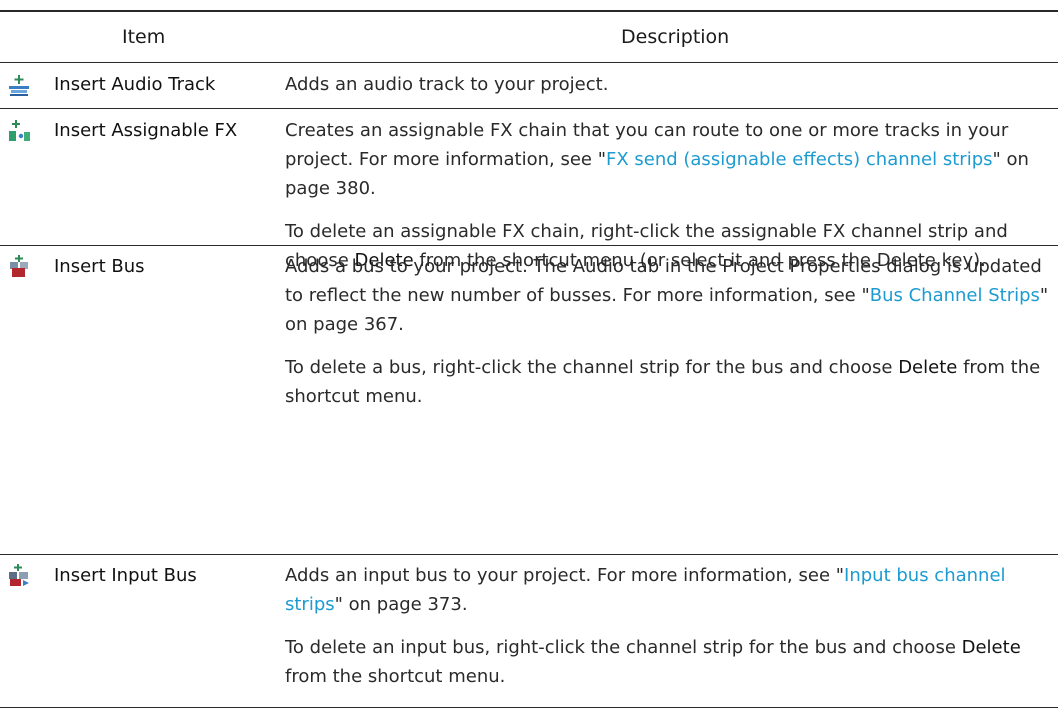  What do you see at coordinates (19, 266) in the screenshot?
I see `insert-bus-icon` at bounding box center [19, 266].